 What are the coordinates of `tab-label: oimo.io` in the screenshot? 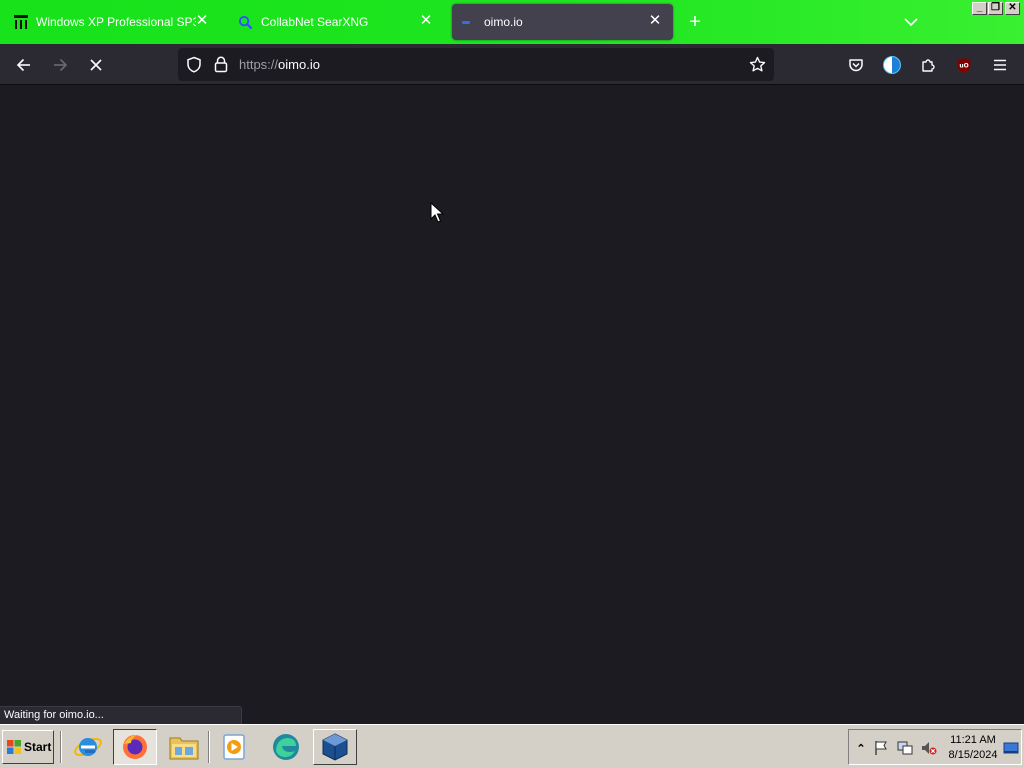 It's located at (503, 22).